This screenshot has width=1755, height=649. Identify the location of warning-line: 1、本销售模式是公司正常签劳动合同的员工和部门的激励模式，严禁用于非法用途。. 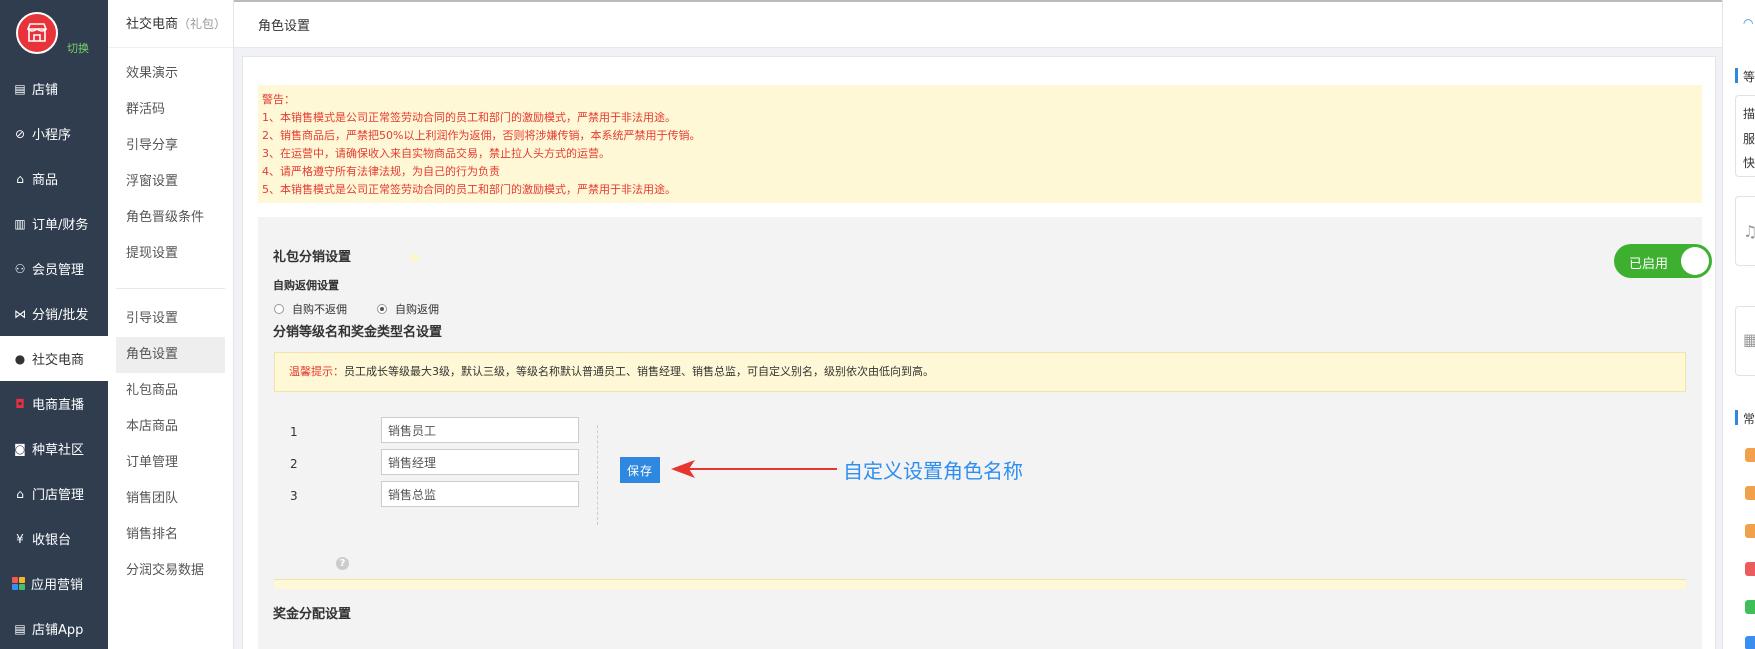
(469, 117).